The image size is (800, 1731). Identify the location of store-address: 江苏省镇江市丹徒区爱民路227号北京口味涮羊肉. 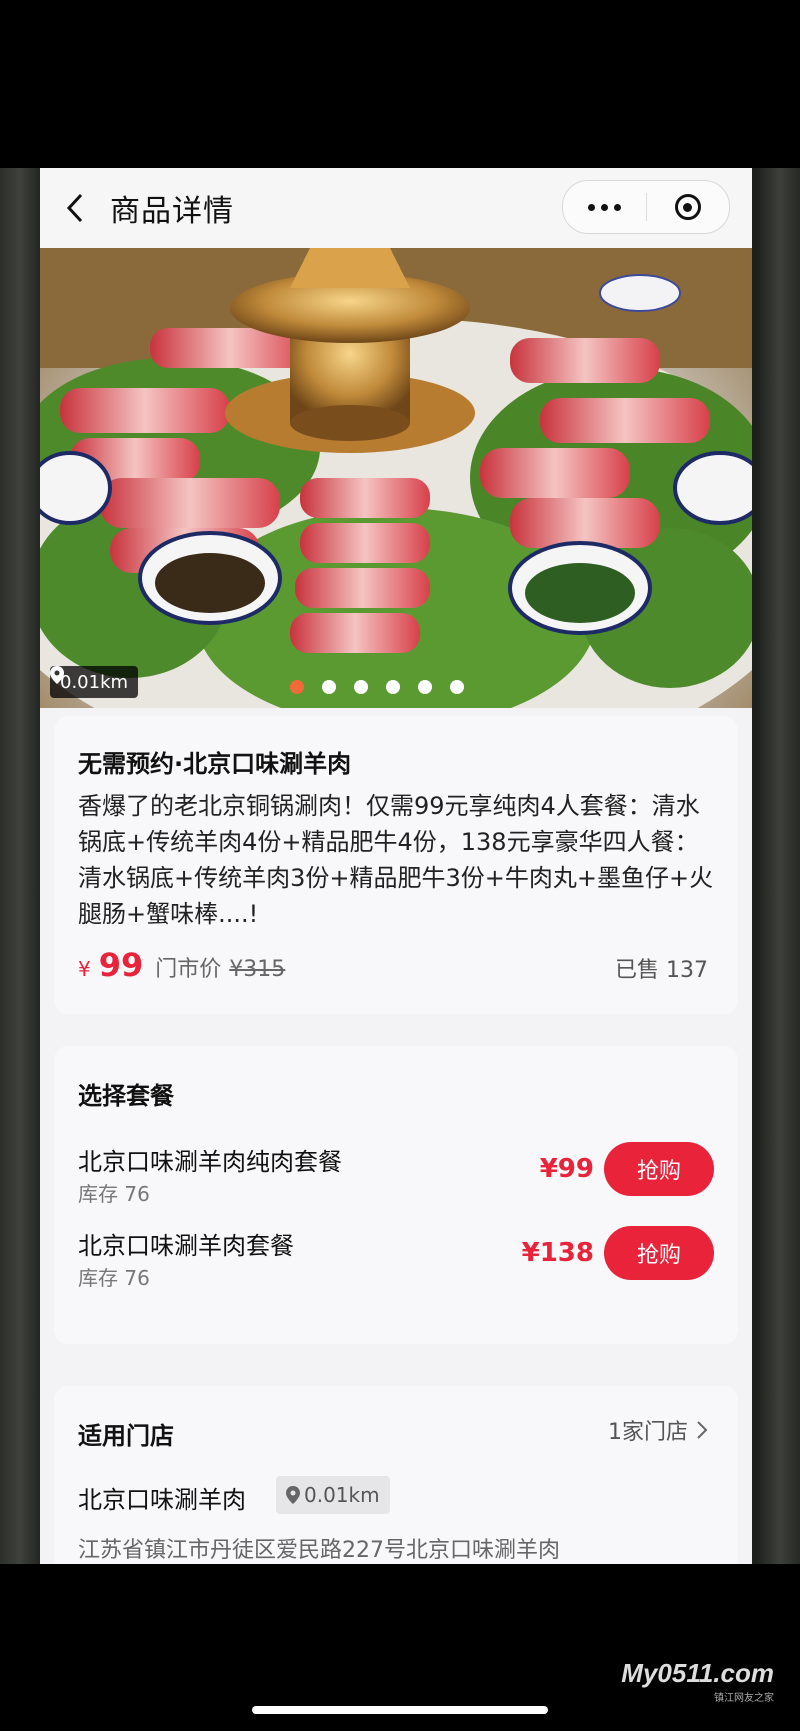
(319, 1548).